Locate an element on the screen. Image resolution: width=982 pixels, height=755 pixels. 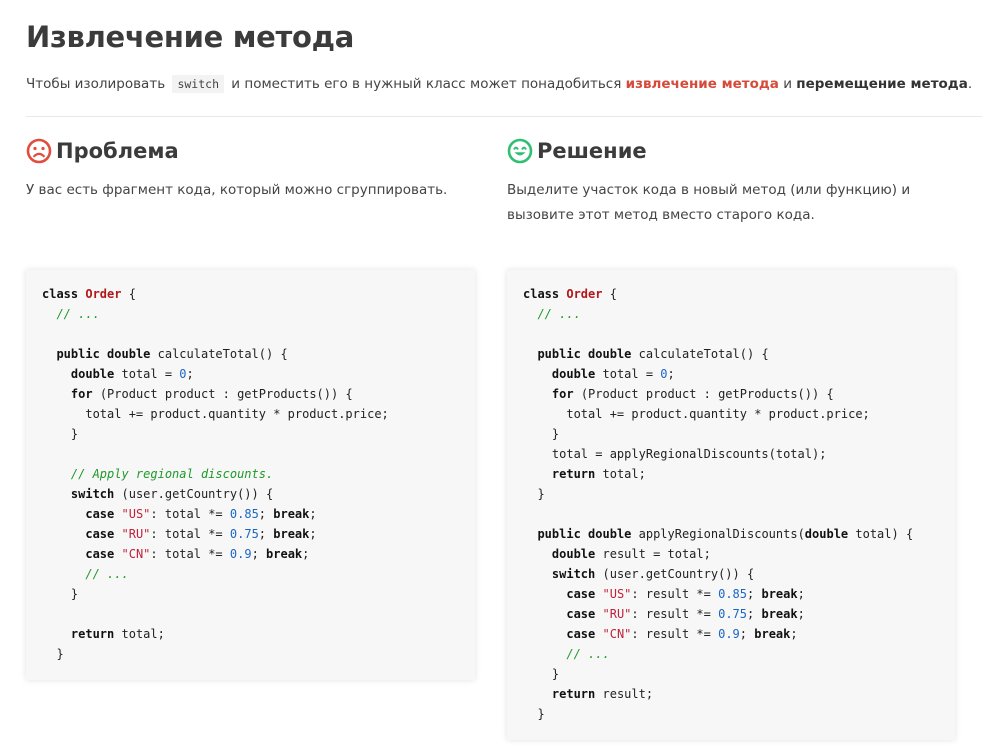
code-line: case "US": result *= 0.85; break; is located at coordinates (739, 594).